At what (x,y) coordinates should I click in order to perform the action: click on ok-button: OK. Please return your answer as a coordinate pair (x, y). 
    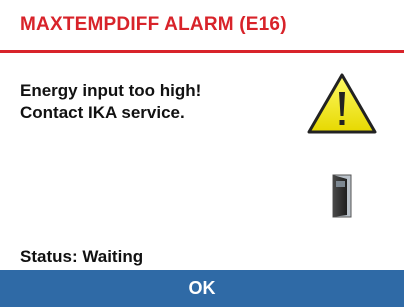
    Looking at the image, I should click on (202, 288).